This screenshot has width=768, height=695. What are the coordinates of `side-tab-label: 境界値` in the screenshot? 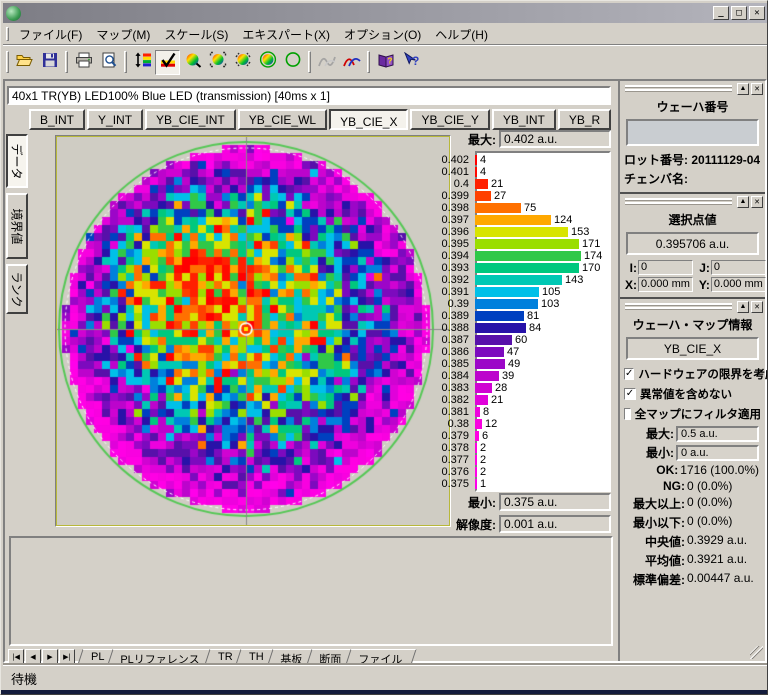 It's located at (16, 226).